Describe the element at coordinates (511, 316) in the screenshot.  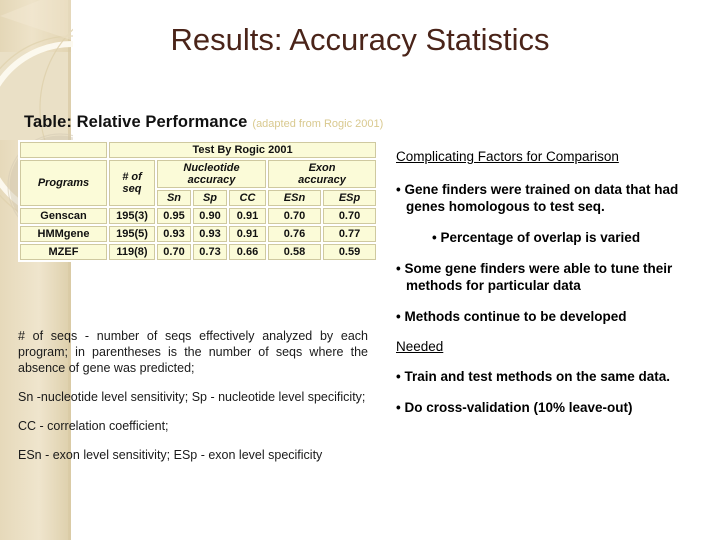
I see `bullet-item: • Methods continue to be developed` at that location.